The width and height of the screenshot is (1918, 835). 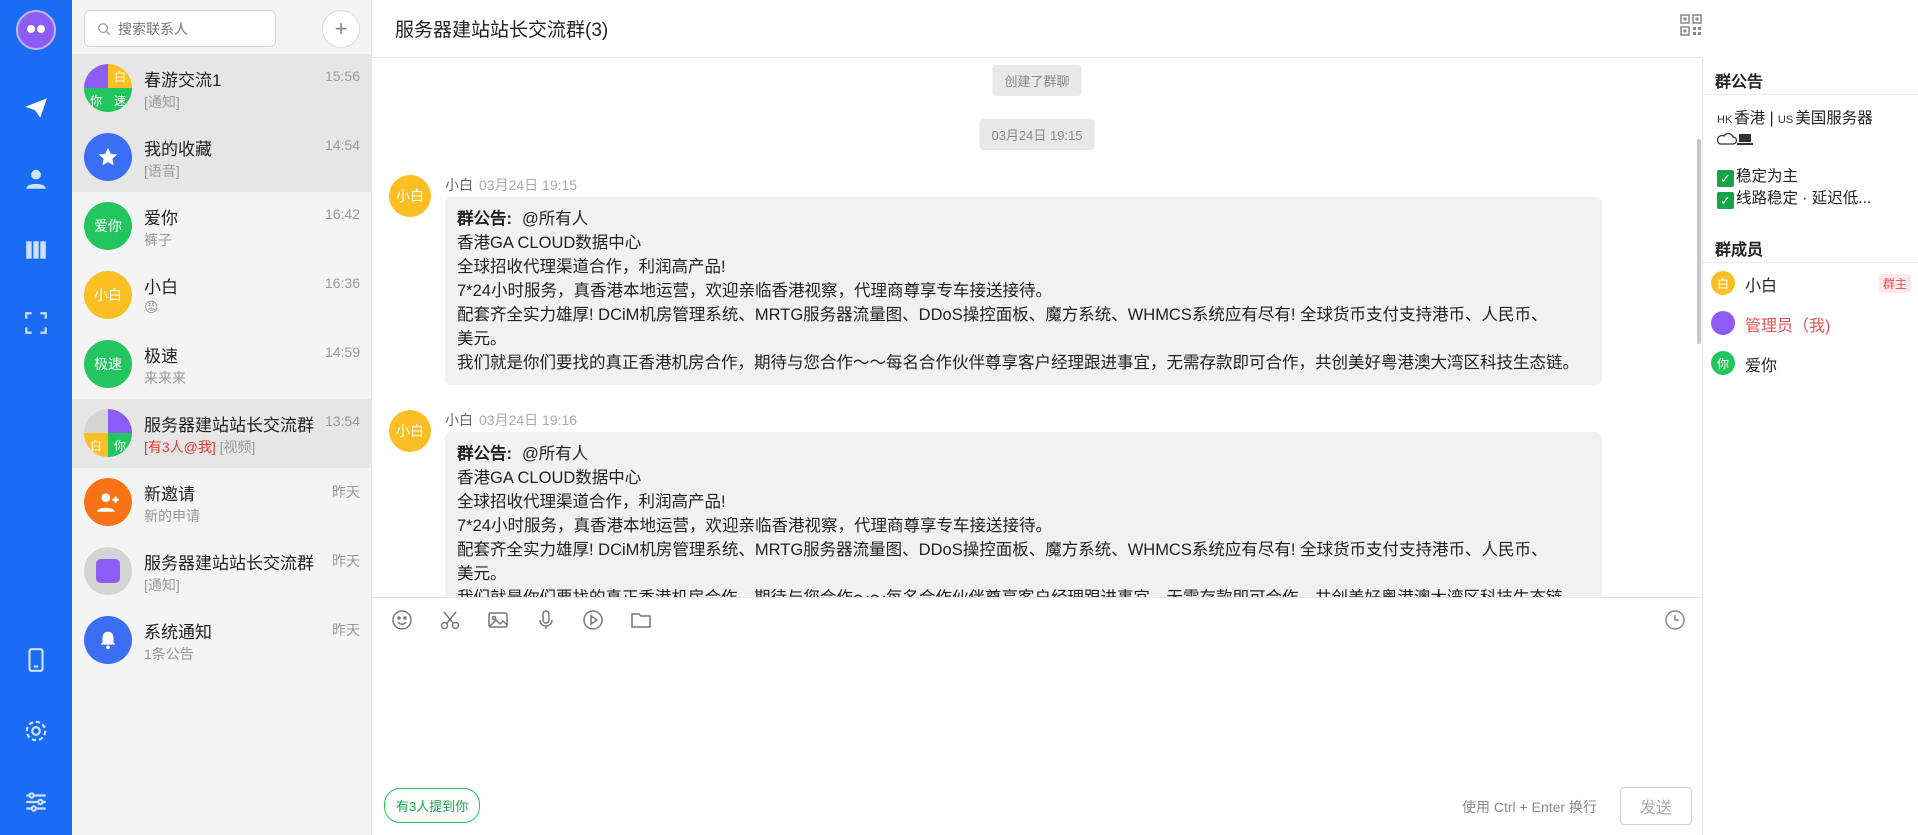 What do you see at coordinates (222, 157) in the screenshot?
I see `conversation-item: 我的收藏 14:54 [语音]` at bounding box center [222, 157].